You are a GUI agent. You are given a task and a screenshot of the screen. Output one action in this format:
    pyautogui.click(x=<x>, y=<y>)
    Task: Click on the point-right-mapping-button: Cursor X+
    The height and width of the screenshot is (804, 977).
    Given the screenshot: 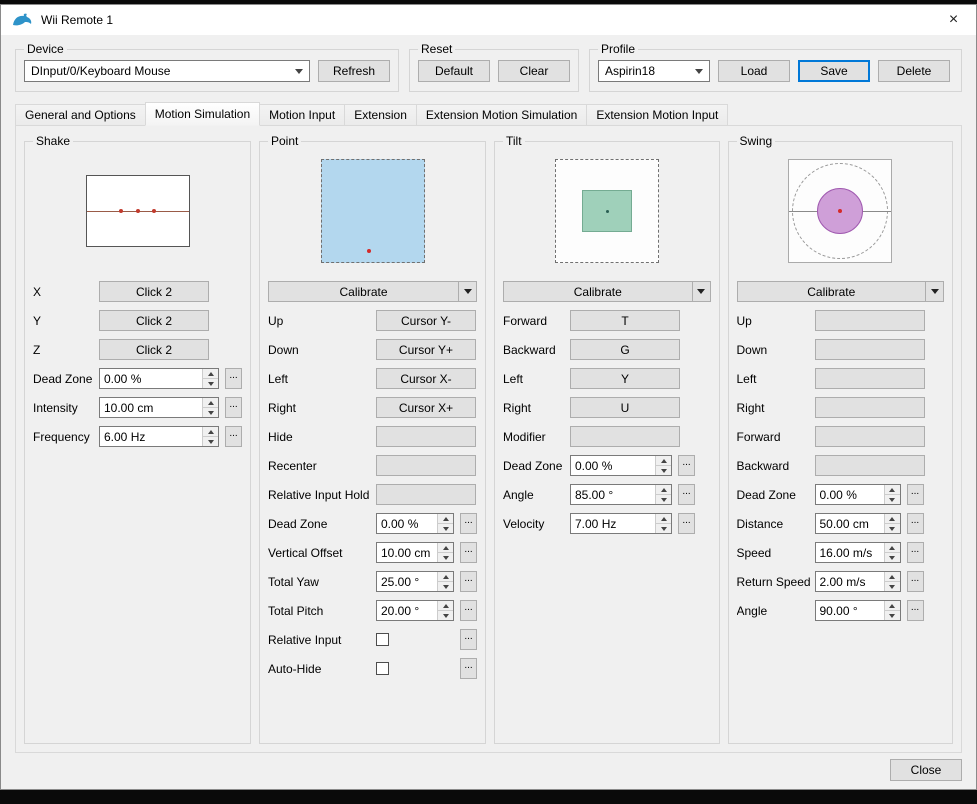 What is the action you would take?
    pyautogui.click(x=426, y=407)
    